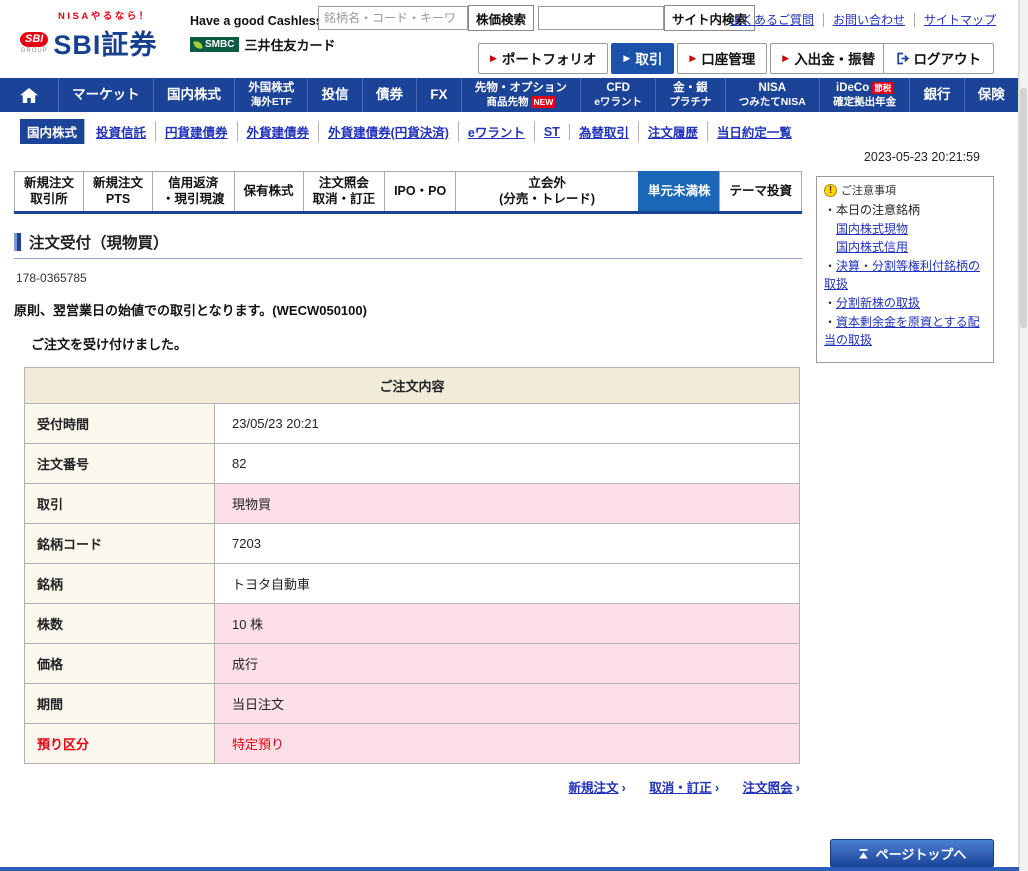  I want to click on main-nav-item: iDeCo 節税 確定拠出年金, so click(863, 95).